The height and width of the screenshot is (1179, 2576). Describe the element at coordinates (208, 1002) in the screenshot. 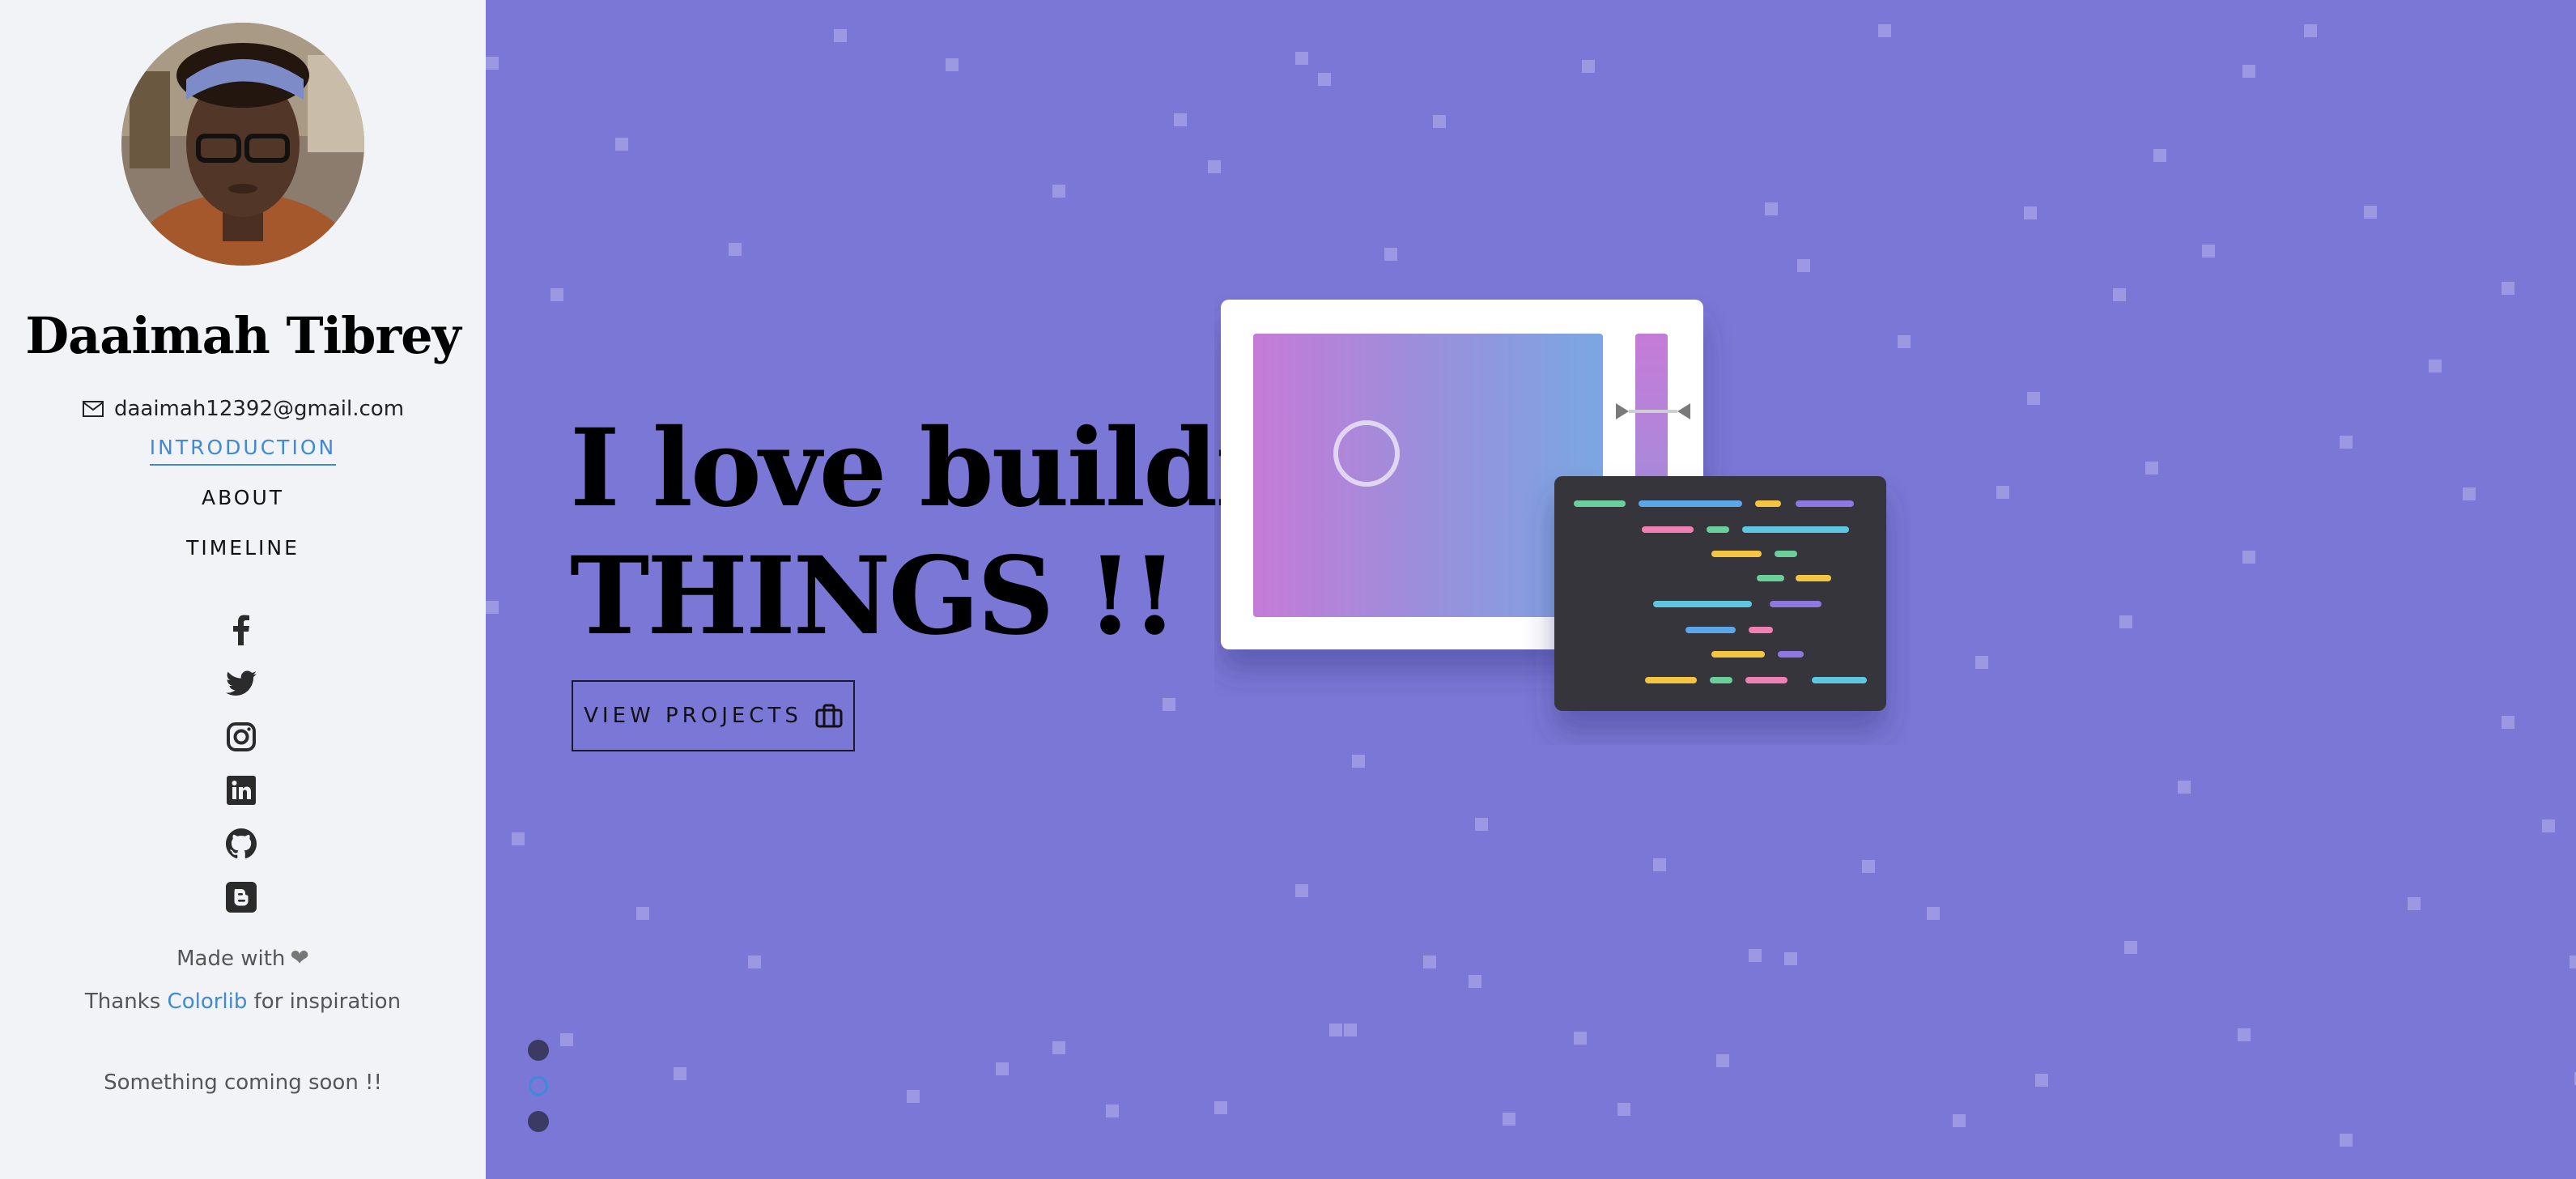

I see `colorlib-link: Colorlib` at that location.